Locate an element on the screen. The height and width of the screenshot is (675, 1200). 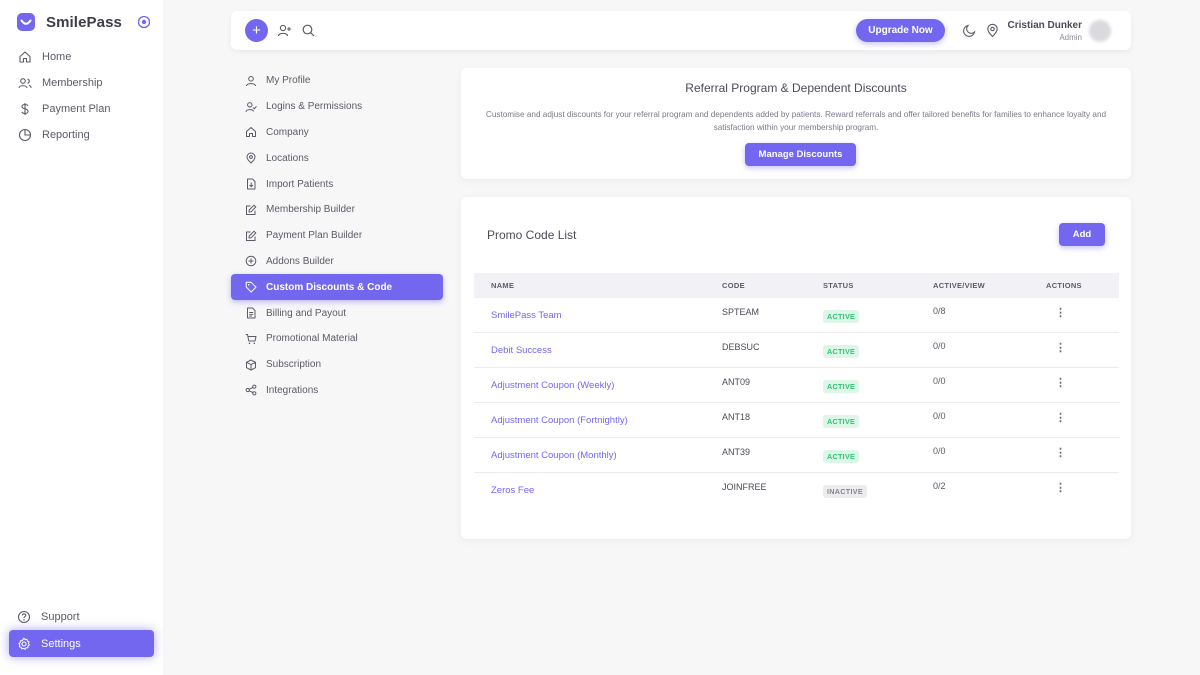
manage-discounts-button: Manage Discounts is located at coordinates (800, 154).